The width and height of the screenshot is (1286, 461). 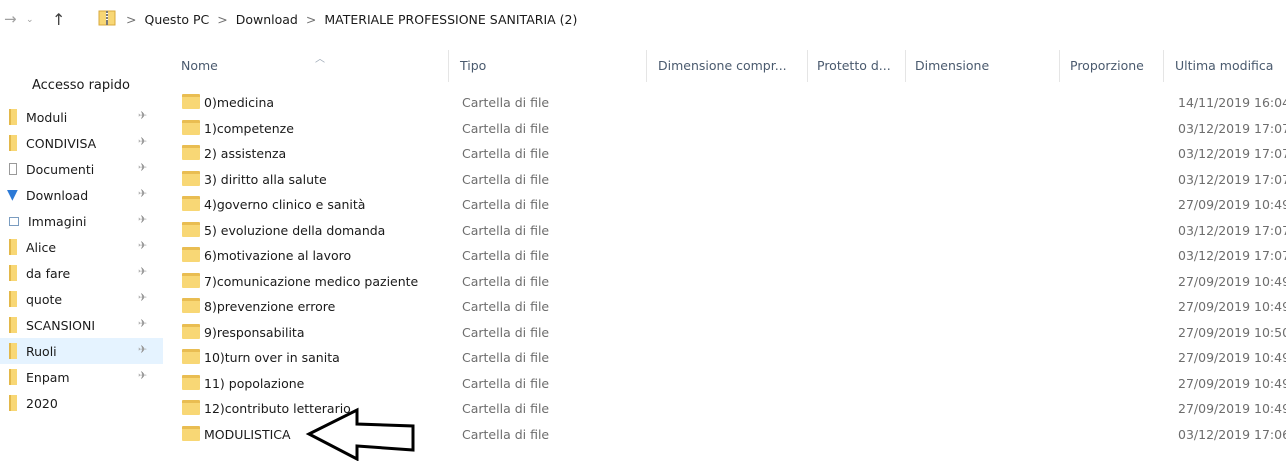 What do you see at coordinates (14, 221) in the screenshot?
I see `image-icon` at bounding box center [14, 221].